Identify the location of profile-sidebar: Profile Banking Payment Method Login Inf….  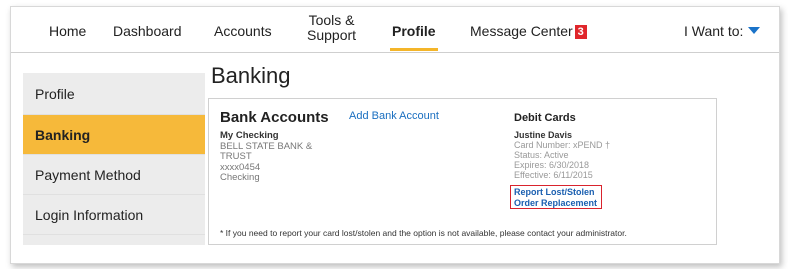
(114, 159).